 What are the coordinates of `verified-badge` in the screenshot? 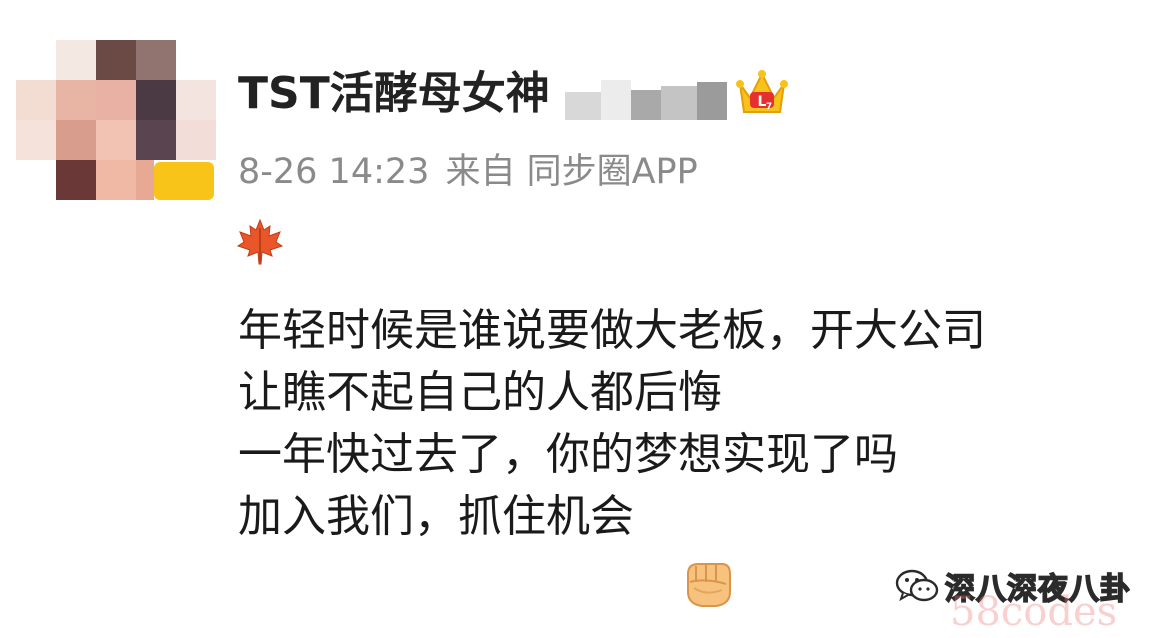 It's located at (184, 181).